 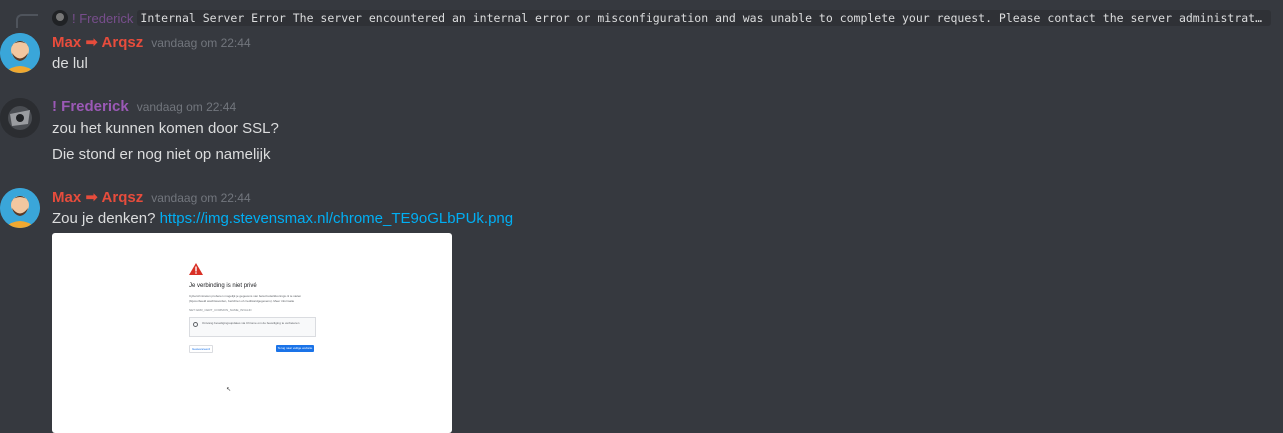 What do you see at coordinates (196, 269) in the screenshot?
I see `warning-icon` at bounding box center [196, 269].